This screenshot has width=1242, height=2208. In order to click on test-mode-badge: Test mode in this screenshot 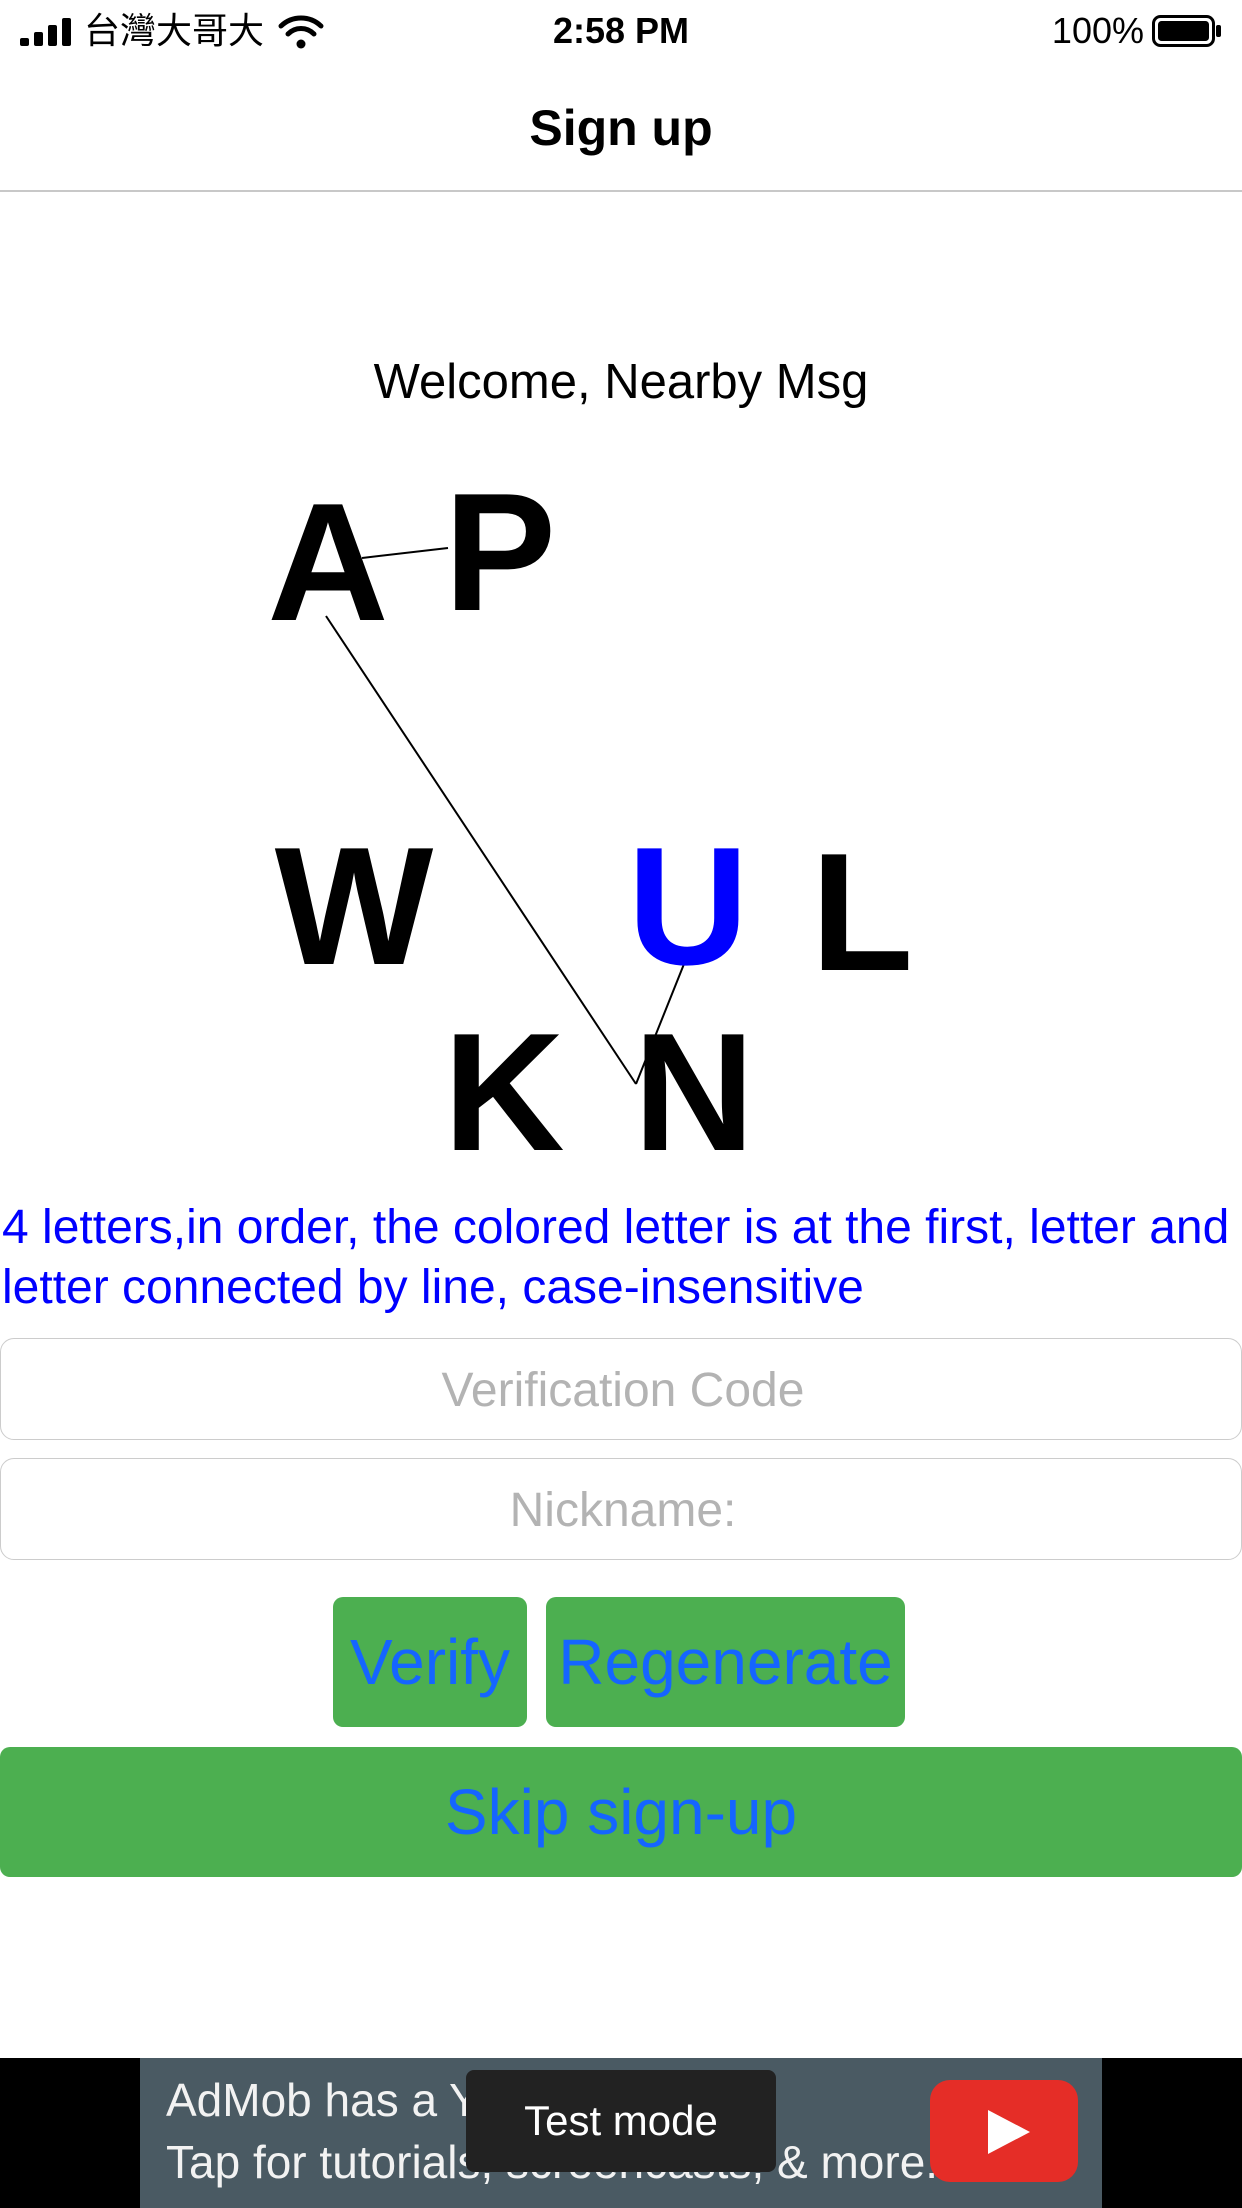, I will do `click(621, 2121)`.